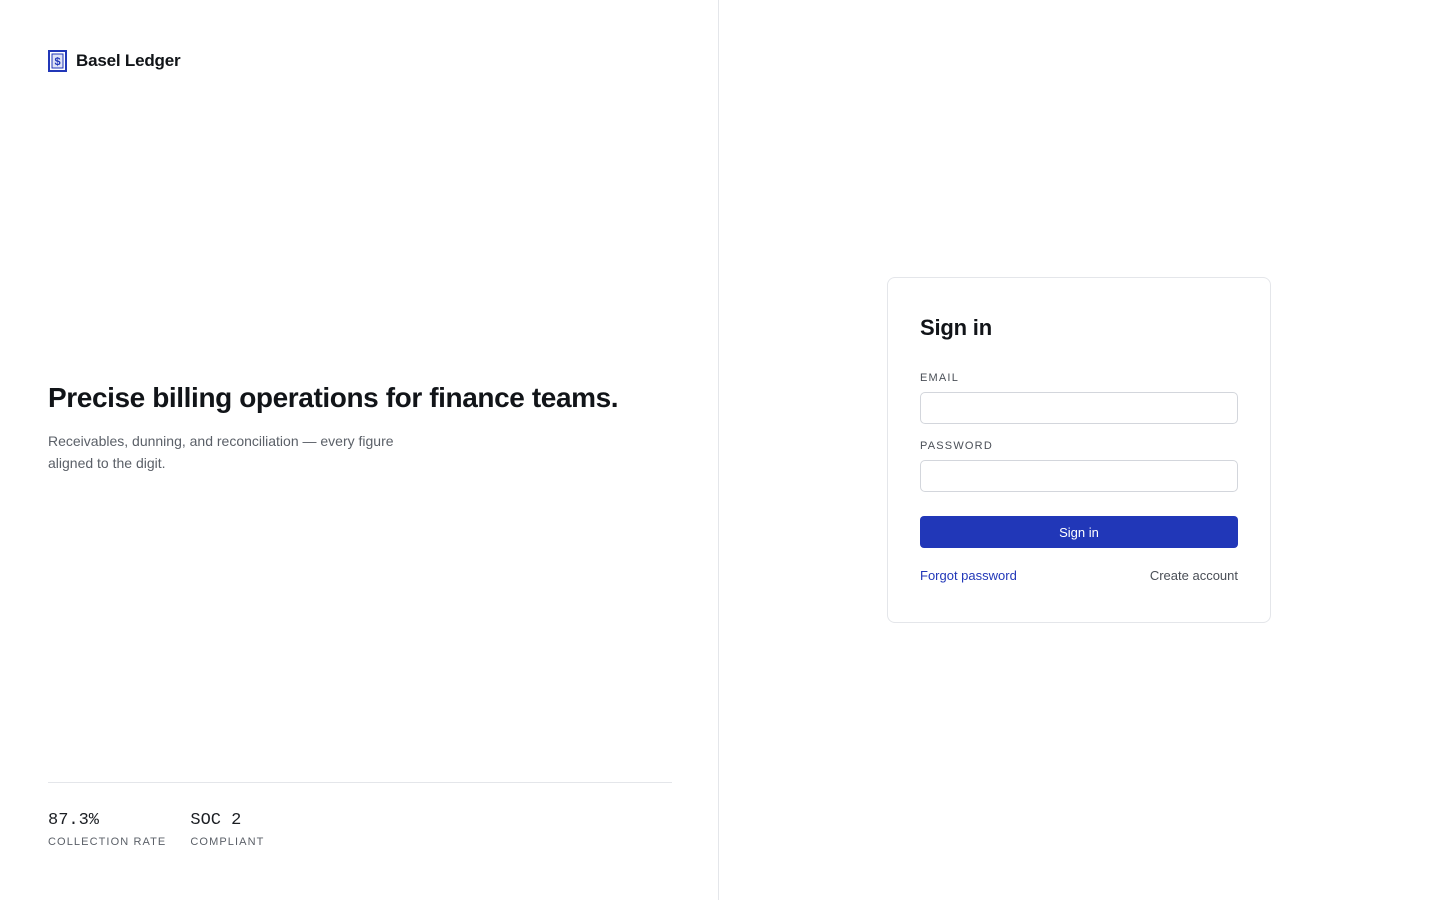 This screenshot has width=1440, height=900. I want to click on brand-header: $ Basel Ledger, so click(114, 61).